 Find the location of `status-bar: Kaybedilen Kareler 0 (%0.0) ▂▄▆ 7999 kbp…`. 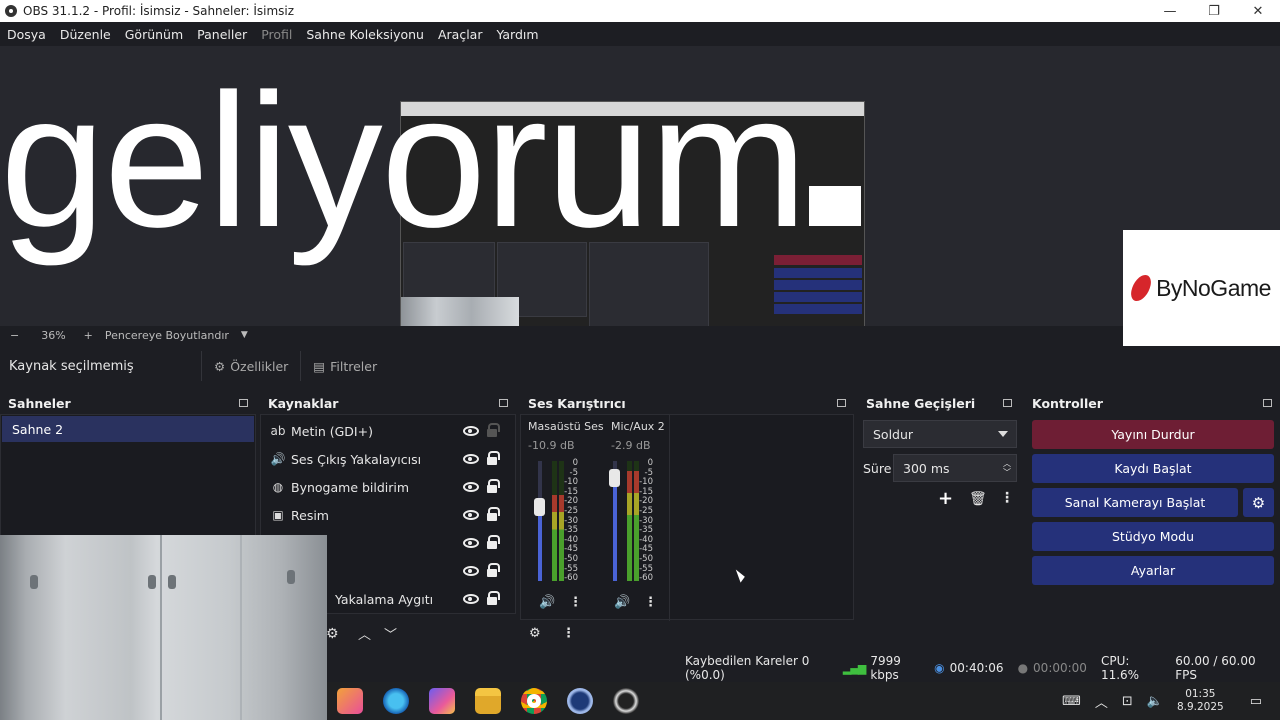

status-bar: Kaybedilen Kareler 0 (%0.0) ▂▄▆ 7999 kbp… is located at coordinates (803, 668).